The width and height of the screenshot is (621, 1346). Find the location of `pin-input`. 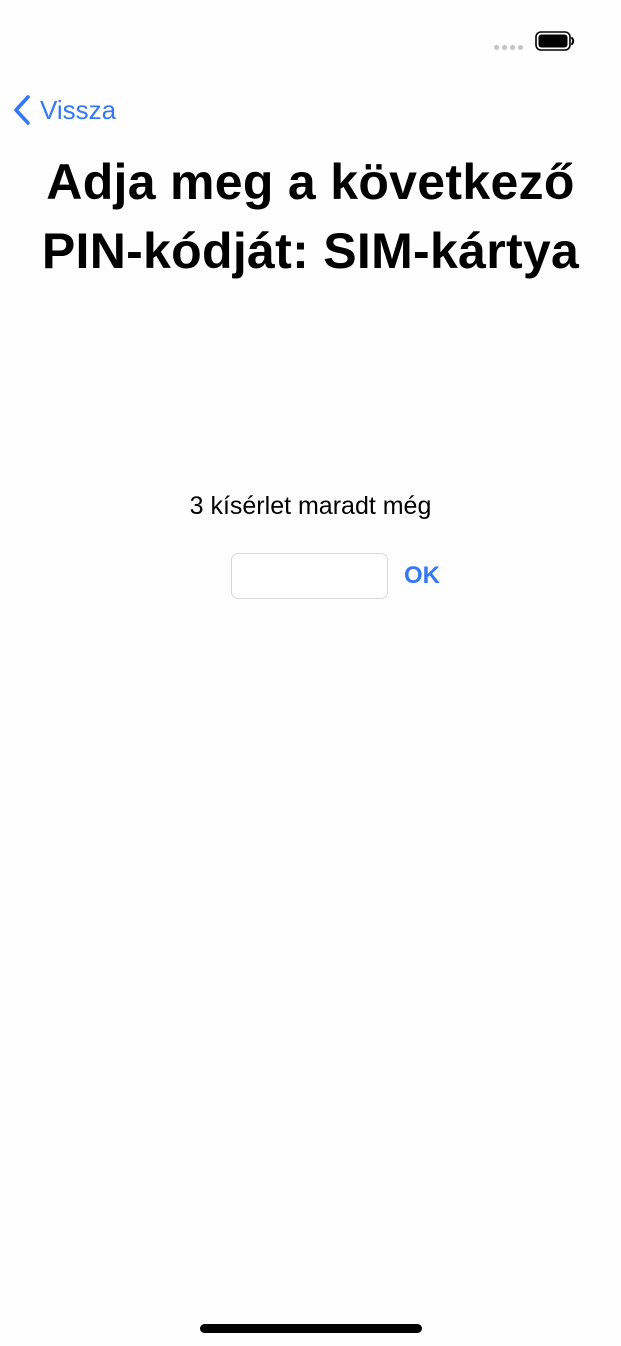

pin-input is located at coordinates (309, 576).